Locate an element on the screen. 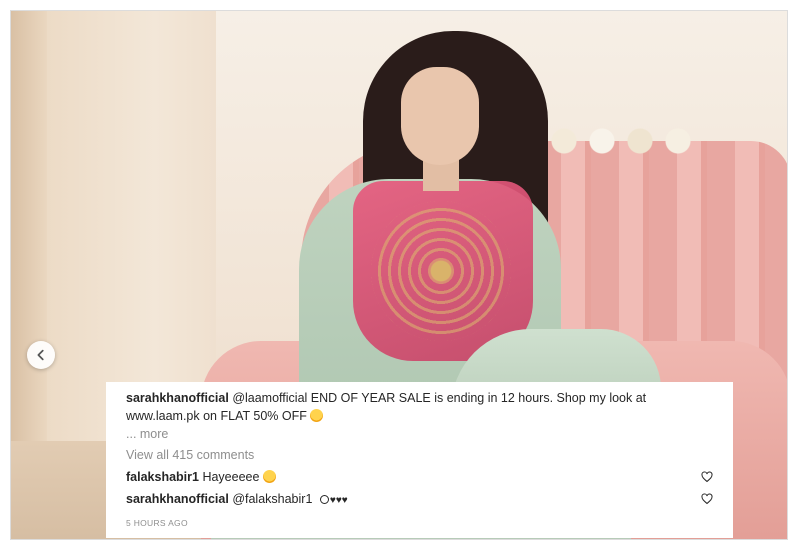 This screenshot has width=796, height=546. comment-username: sarahkhanofficial is located at coordinates (177, 499).